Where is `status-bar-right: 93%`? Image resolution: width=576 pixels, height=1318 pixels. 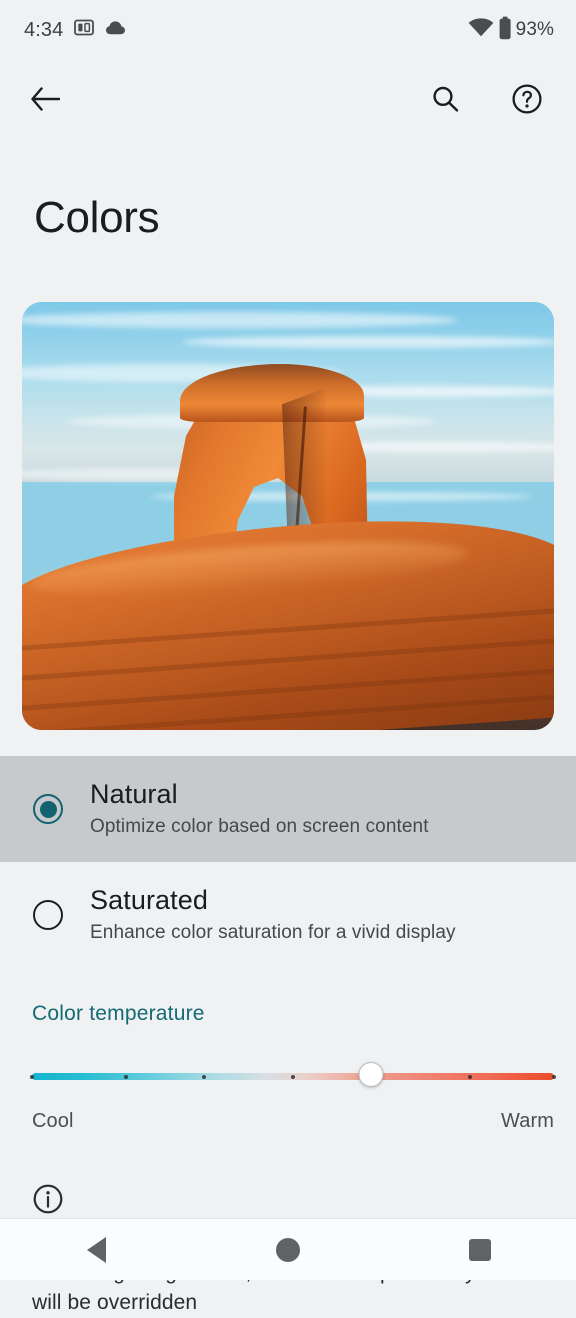
status-bar-right: 93% is located at coordinates (511, 30).